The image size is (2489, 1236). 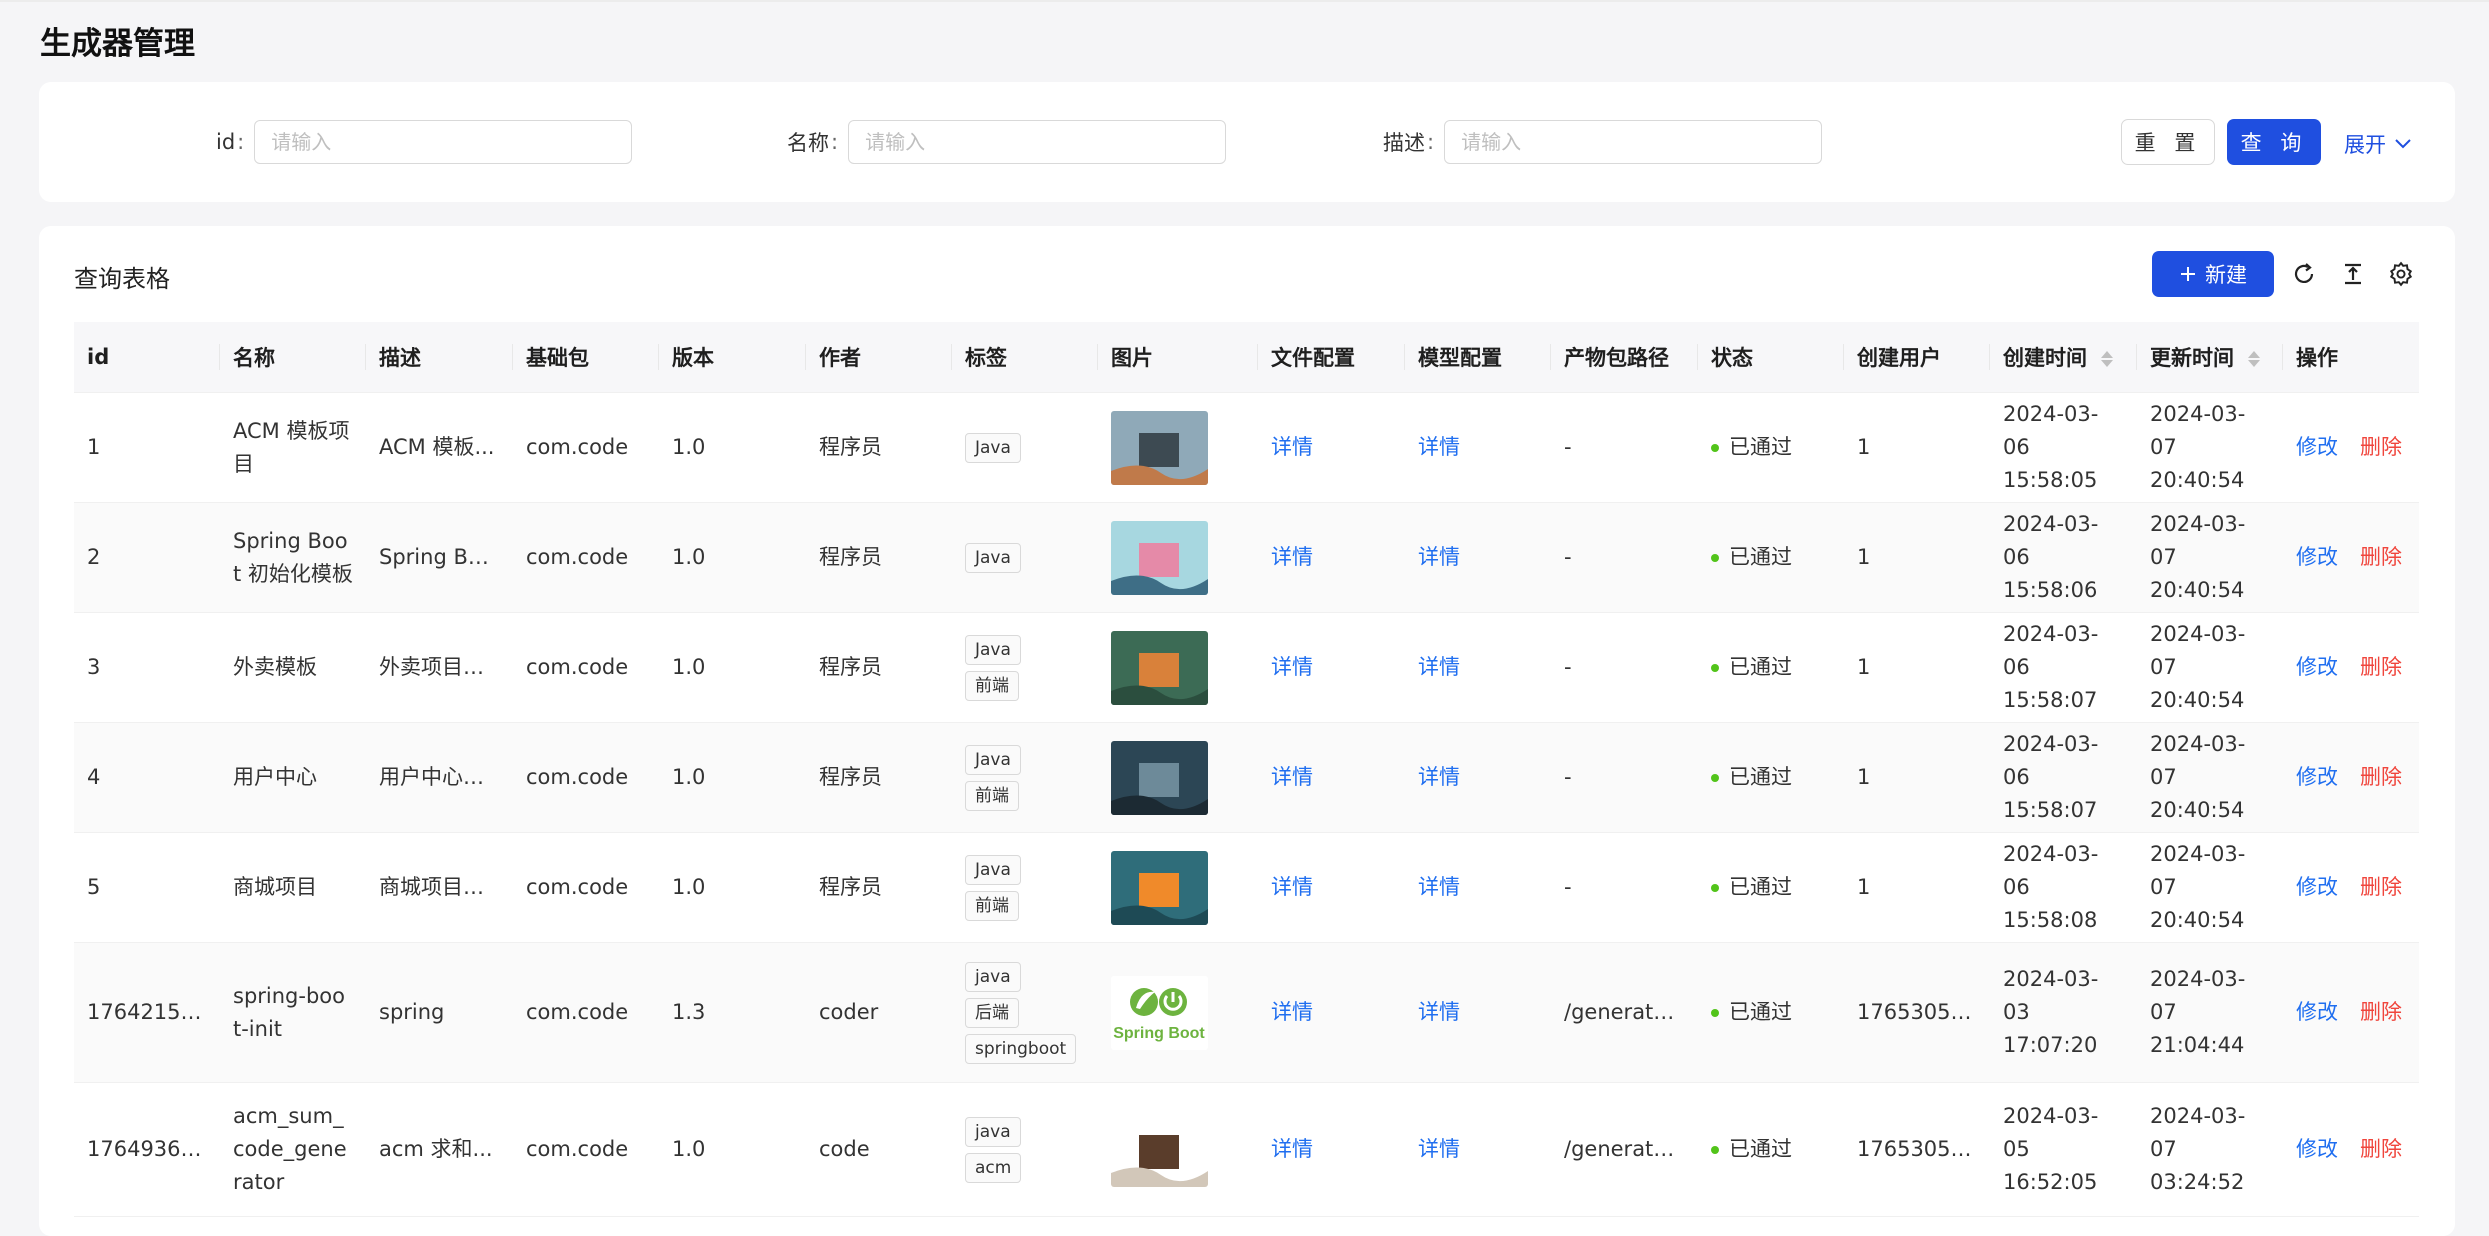 I want to click on cell-updated-time: 21:04:44, so click(x=2197, y=1045).